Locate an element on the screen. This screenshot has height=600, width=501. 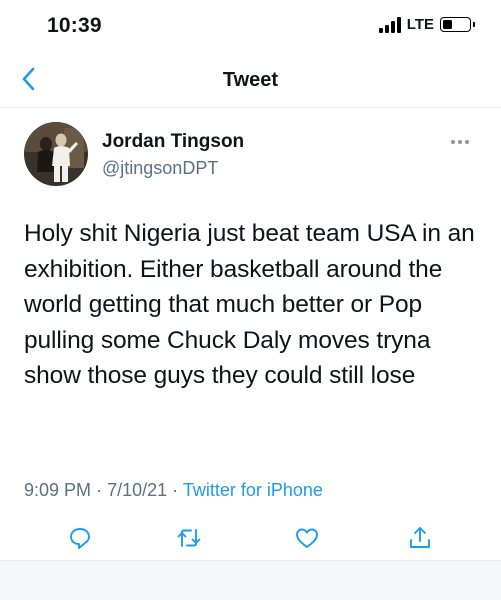
status-bar: 10:39 LTE is located at coordinates (250, 26).